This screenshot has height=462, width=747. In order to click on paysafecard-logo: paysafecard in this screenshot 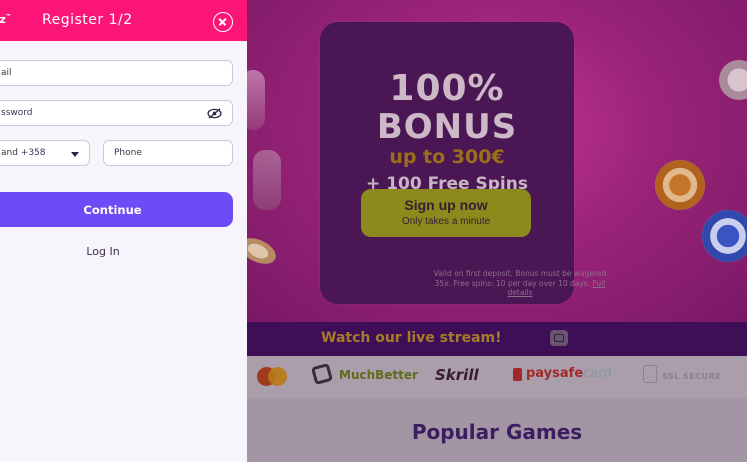, I will do `click(569, 373)`.